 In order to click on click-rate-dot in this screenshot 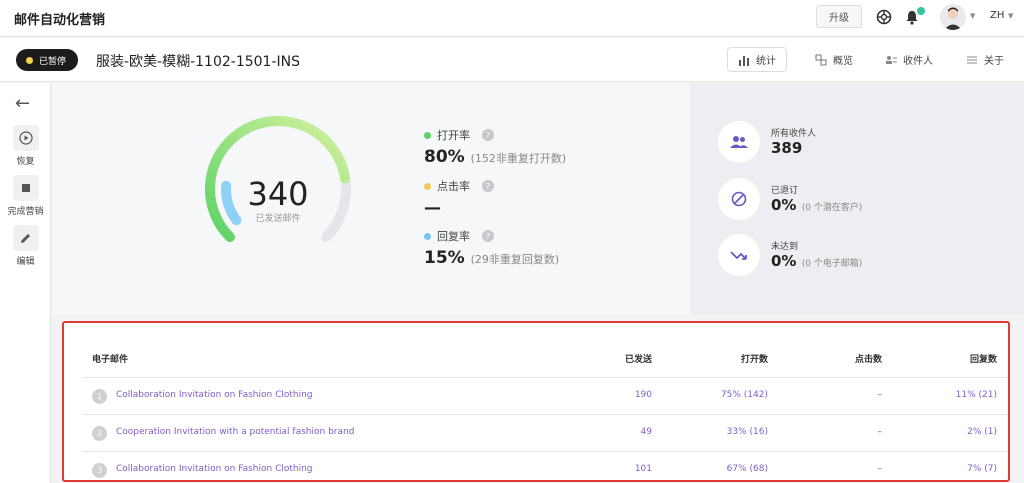, I will do `click(427, 186)`.